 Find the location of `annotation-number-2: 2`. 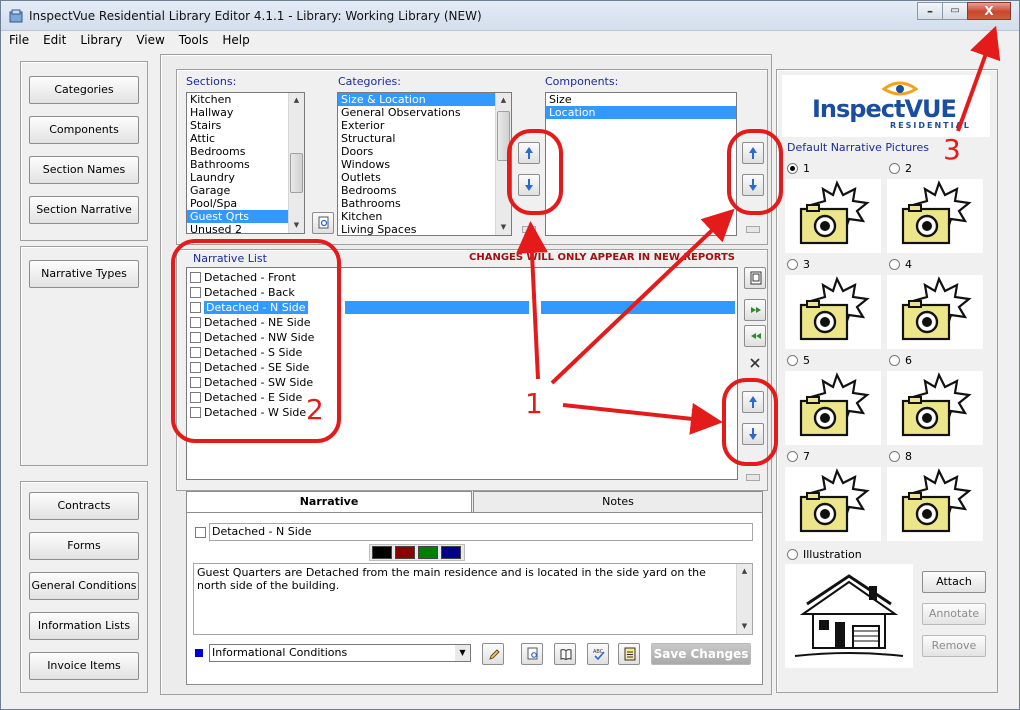

annotation-number-2: 2 is located at coordinates (315, 409).